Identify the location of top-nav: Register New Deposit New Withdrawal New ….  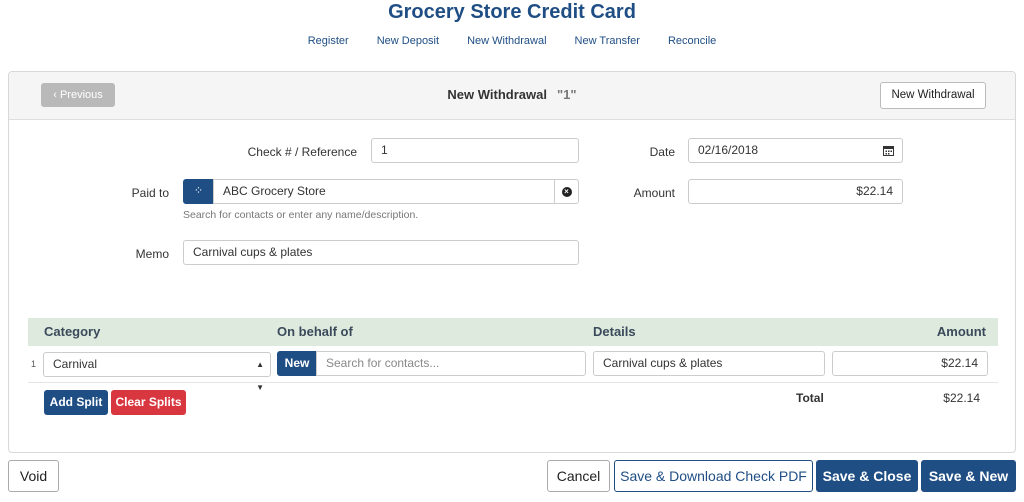
(512, 41).